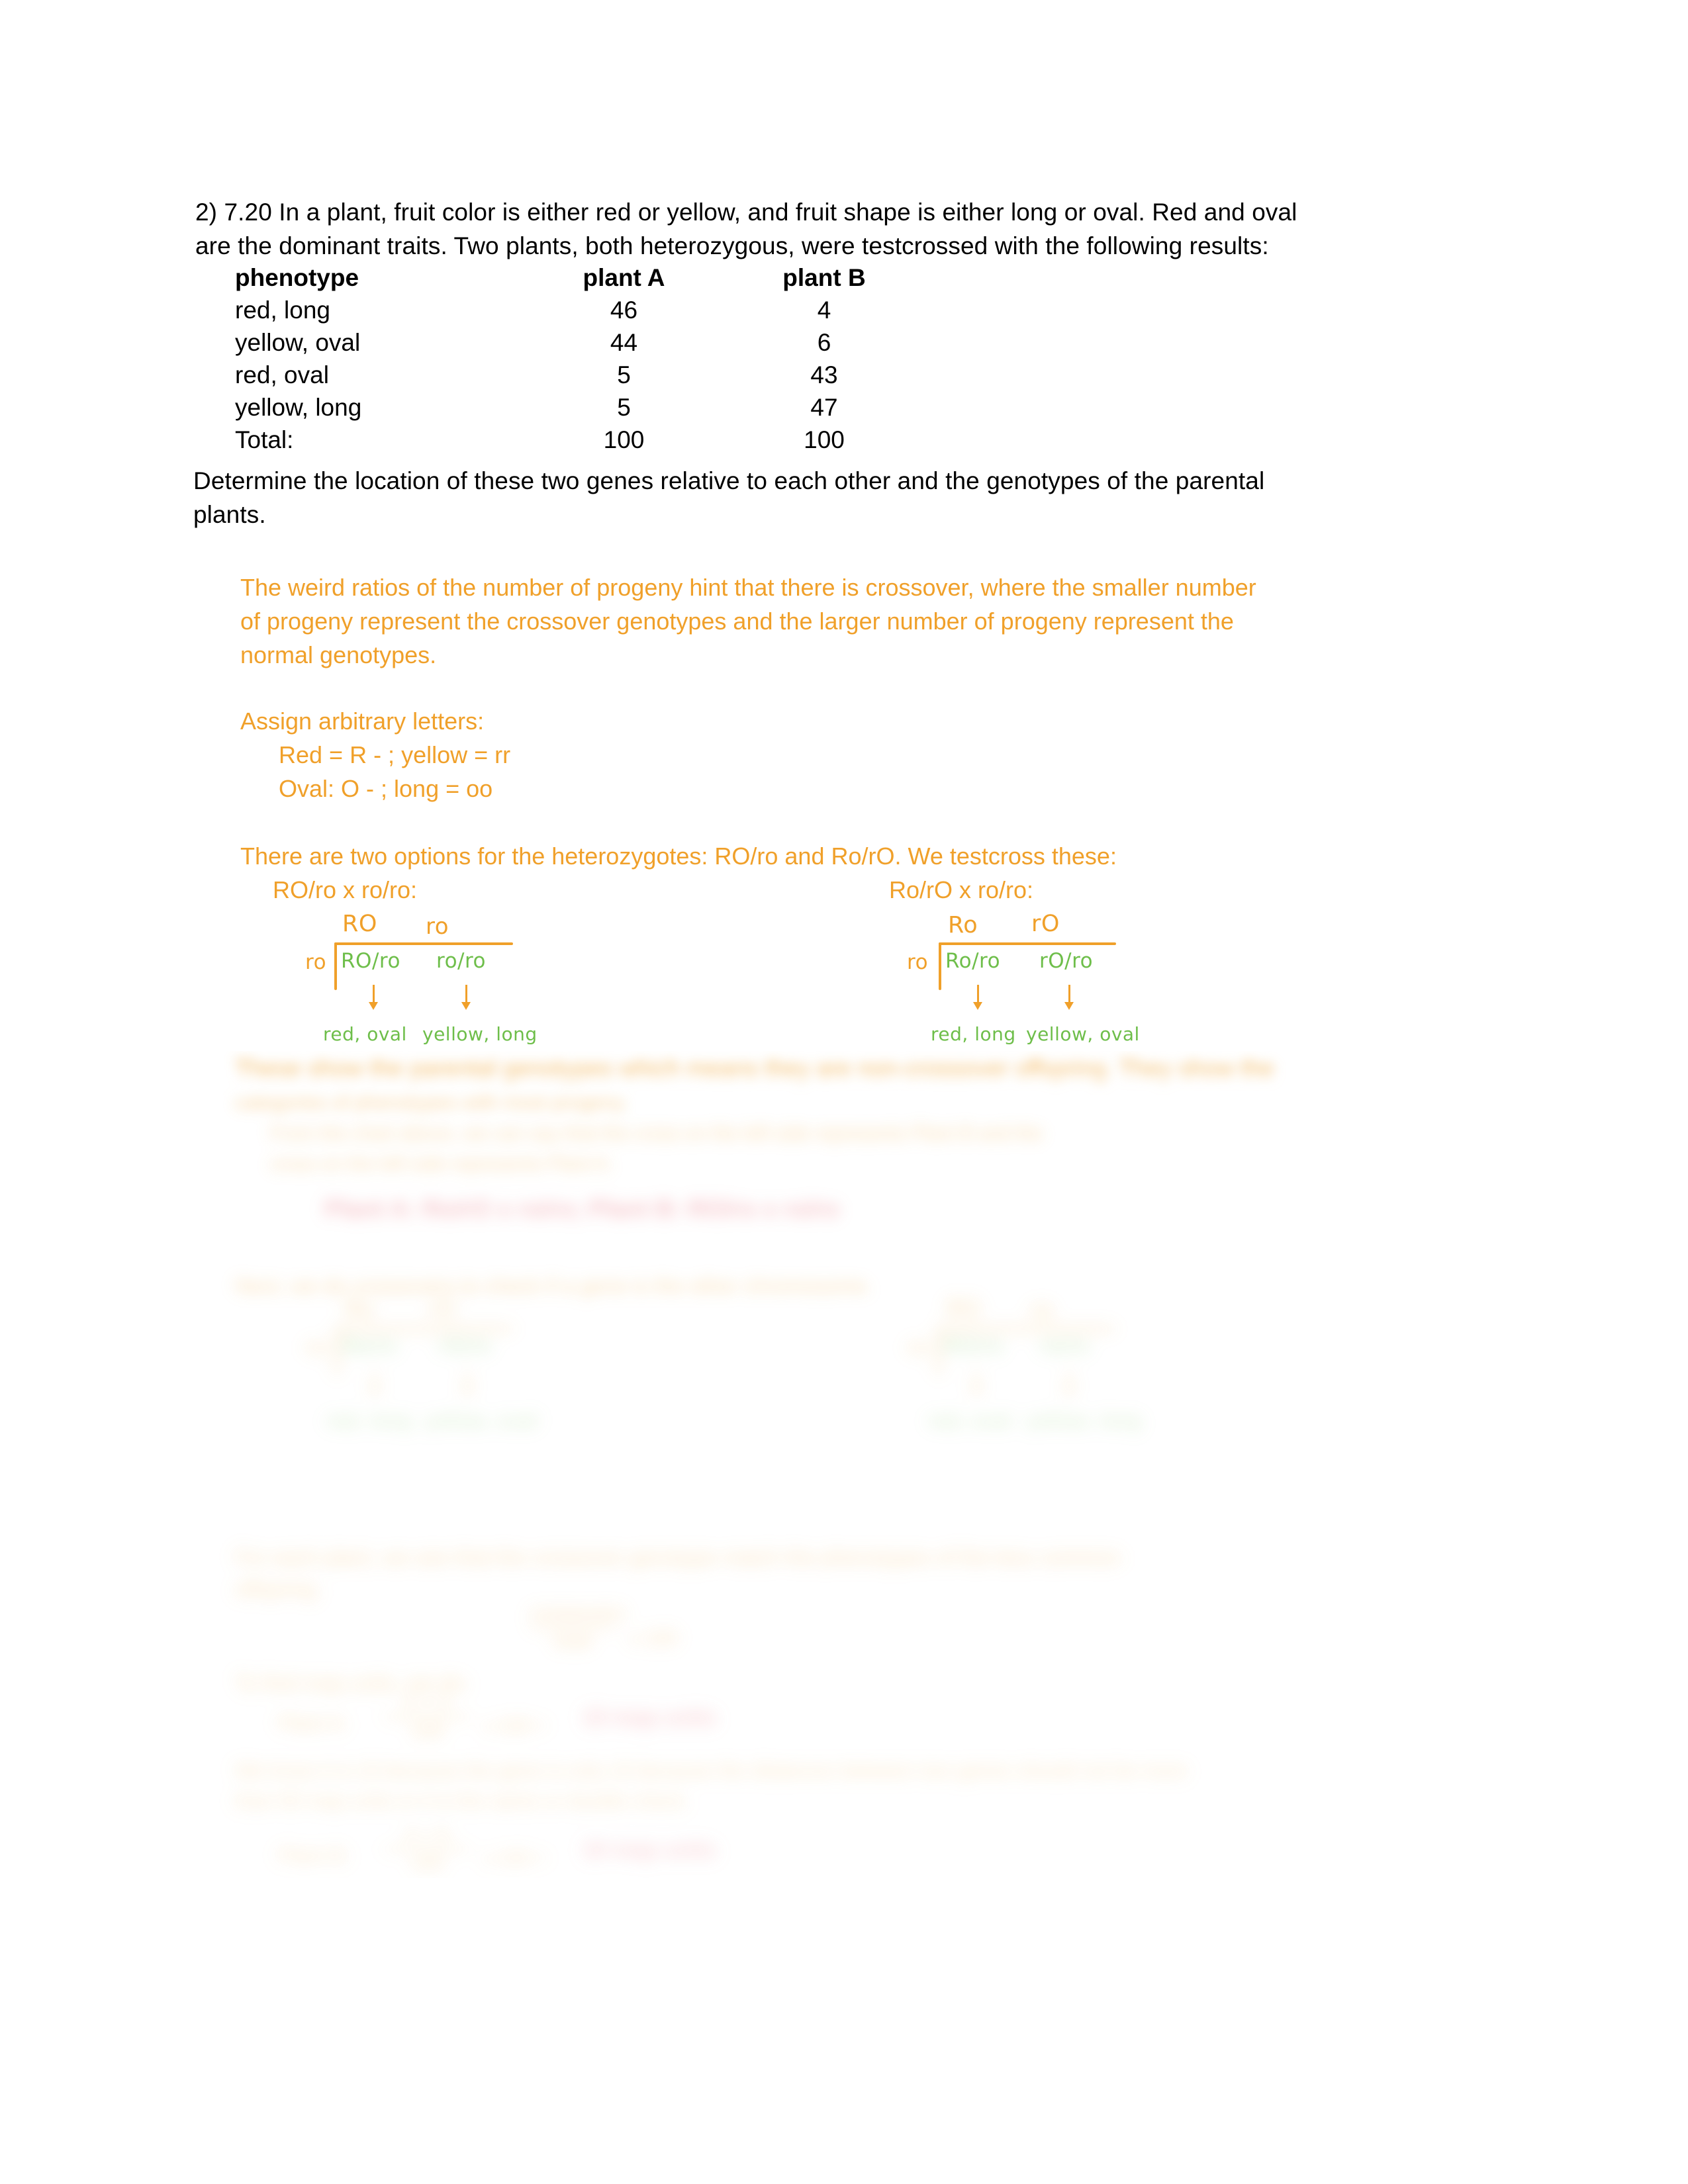 This screenshot has width=1688, height=2184. I want to click on blur-punnett-right-hrule, so click(1026, 1329).